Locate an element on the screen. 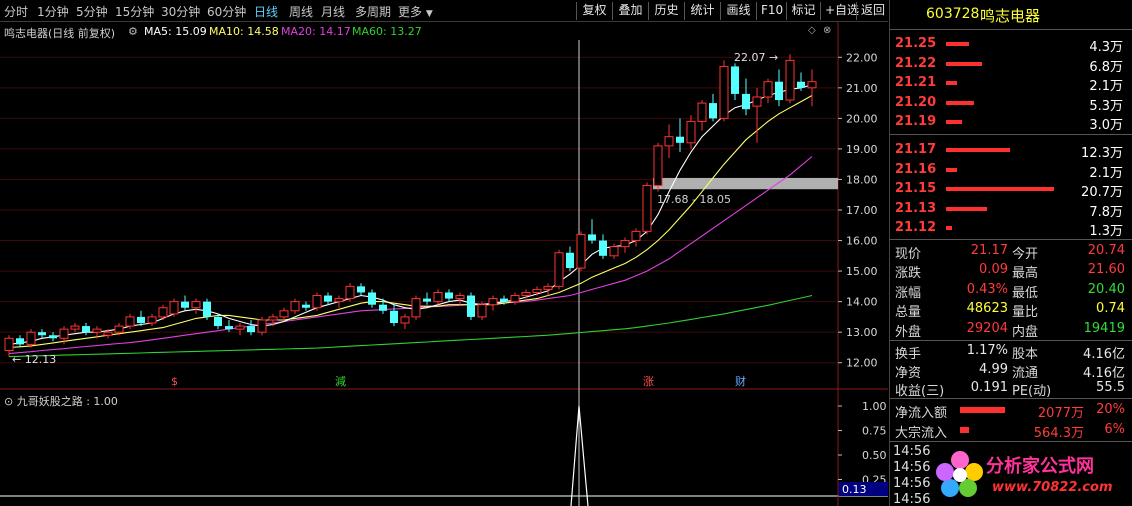  quote-label: 涨幅 is located at coordinates (908, 293).